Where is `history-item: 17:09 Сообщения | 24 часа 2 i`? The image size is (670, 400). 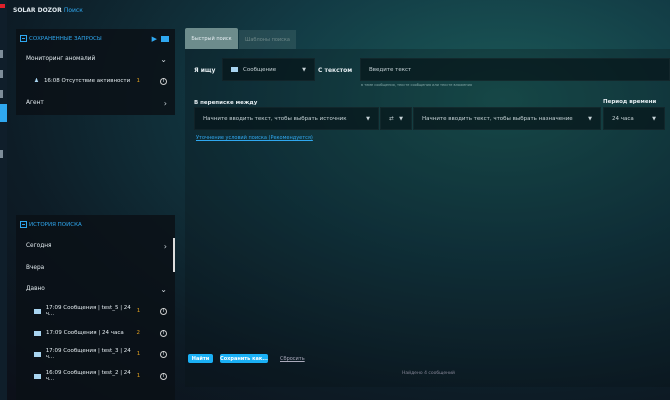
history-item: 17:09 Сообщения | 24 часа 2 i is located at coordinates (100, 333).